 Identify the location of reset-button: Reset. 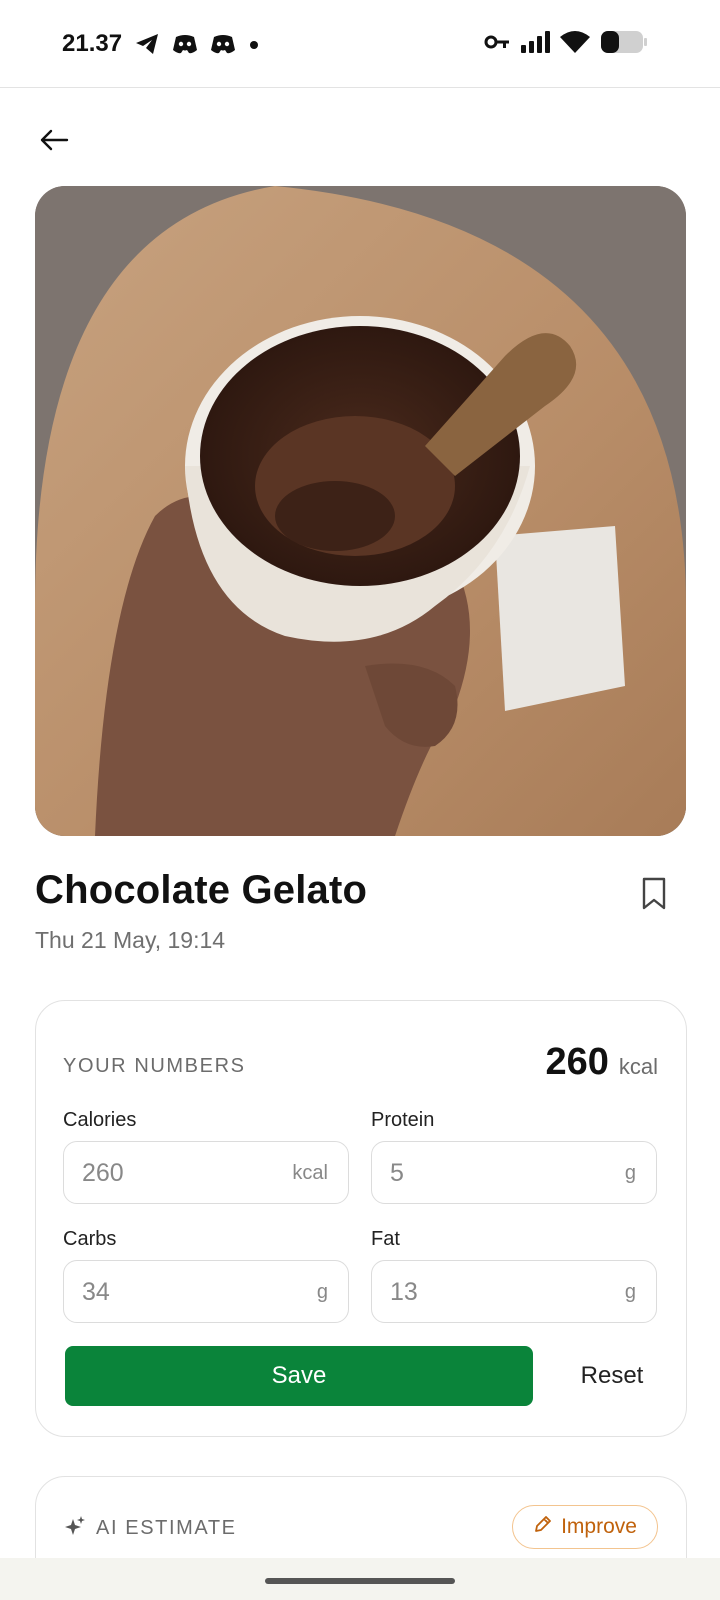
(612, 1376).